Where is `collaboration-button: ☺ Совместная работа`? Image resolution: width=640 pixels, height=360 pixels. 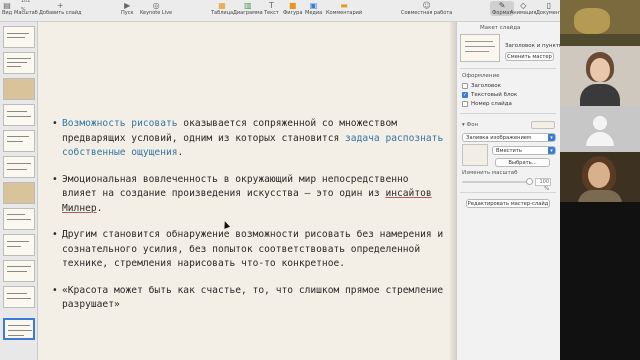
collaboration-button: ☺ Совместная работа is located at coordinates (426, 8).